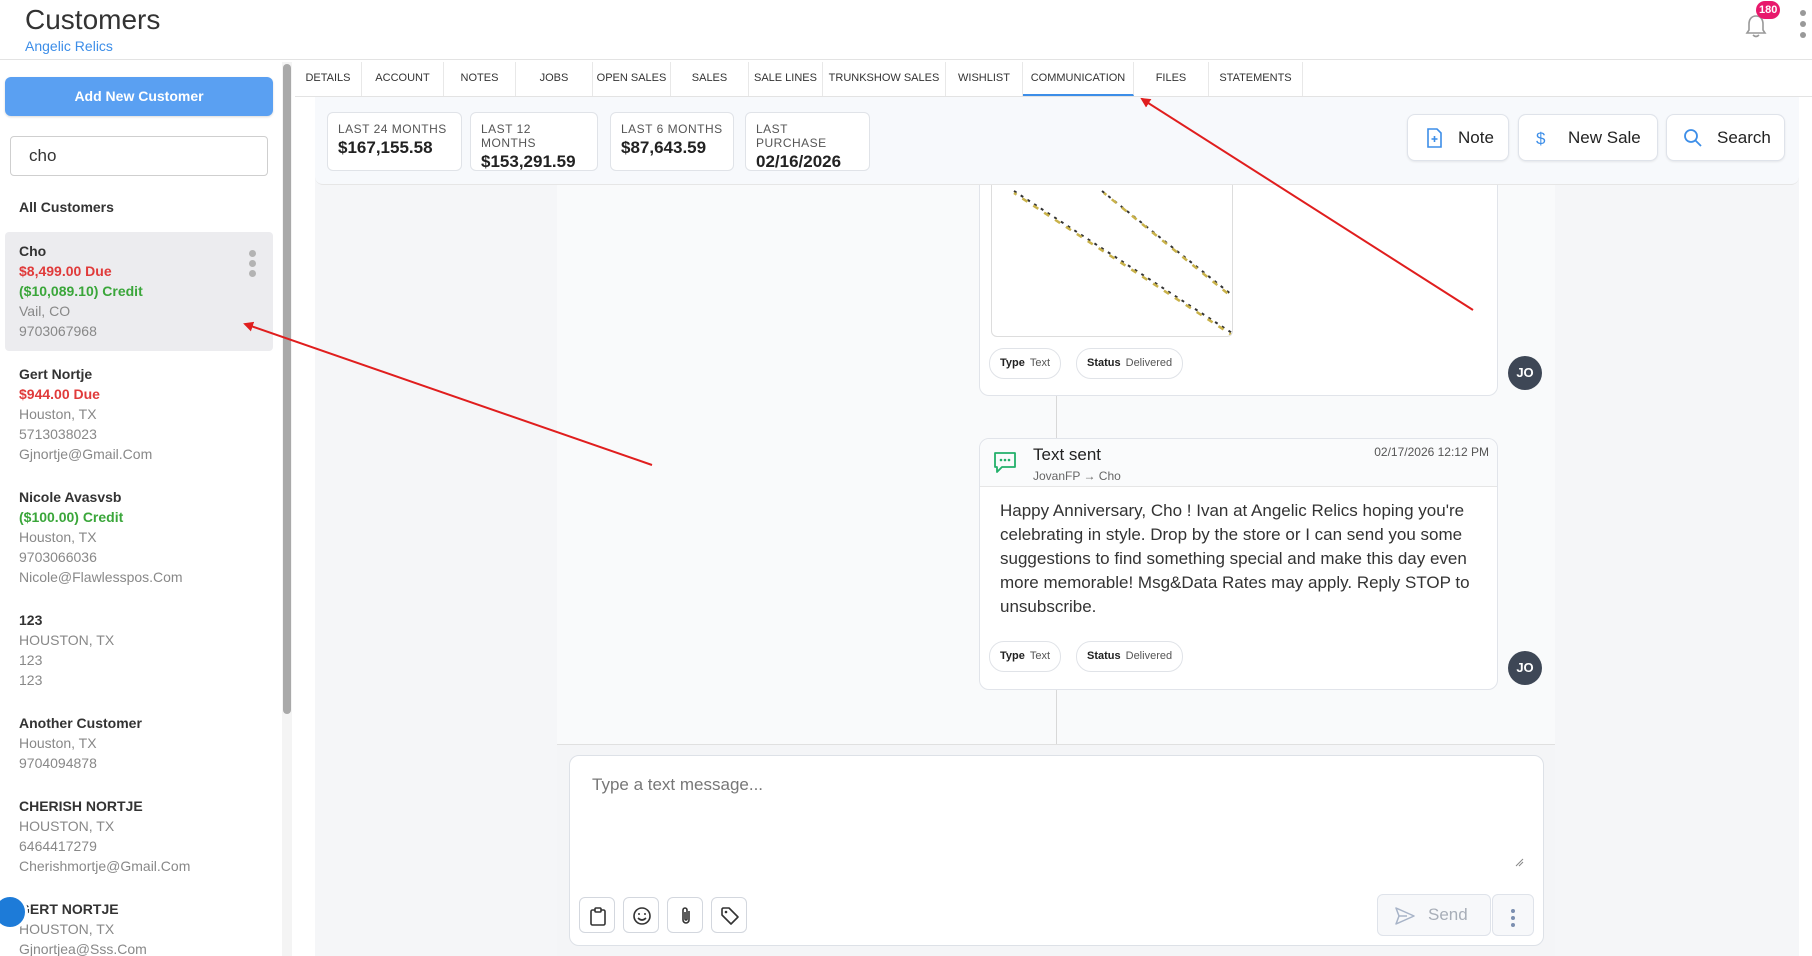  Describe the element at coordinates (58, 763) in the screenshot. I see `customer-phone: 9704094878` at that location.